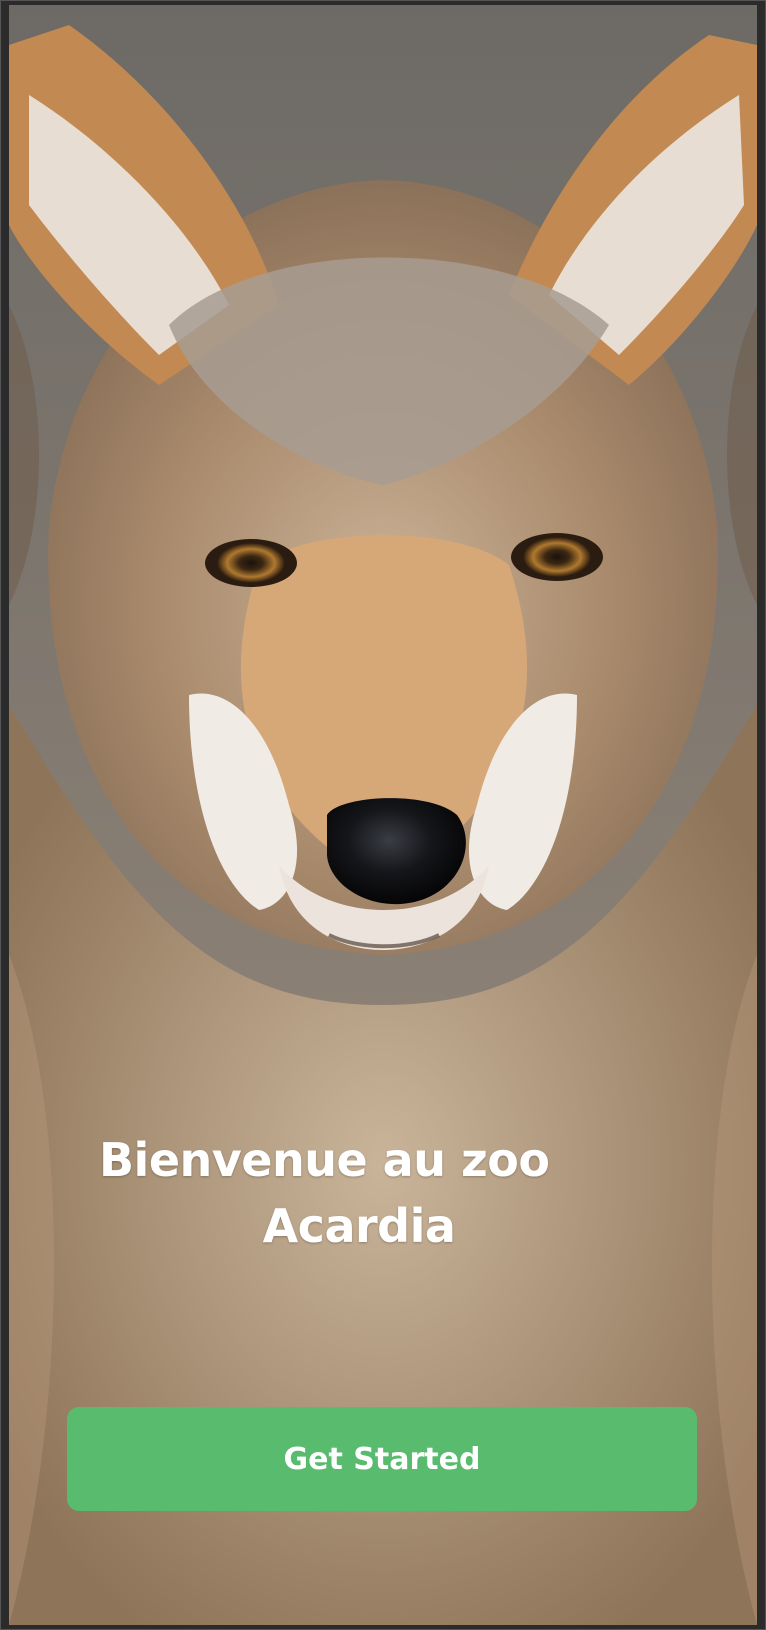  What do you see at coordinates (329, 1193) in the screenshot?
I see `welcome-title: Bienvenue au zoo Acardia` at bounding box center [329, 1193].